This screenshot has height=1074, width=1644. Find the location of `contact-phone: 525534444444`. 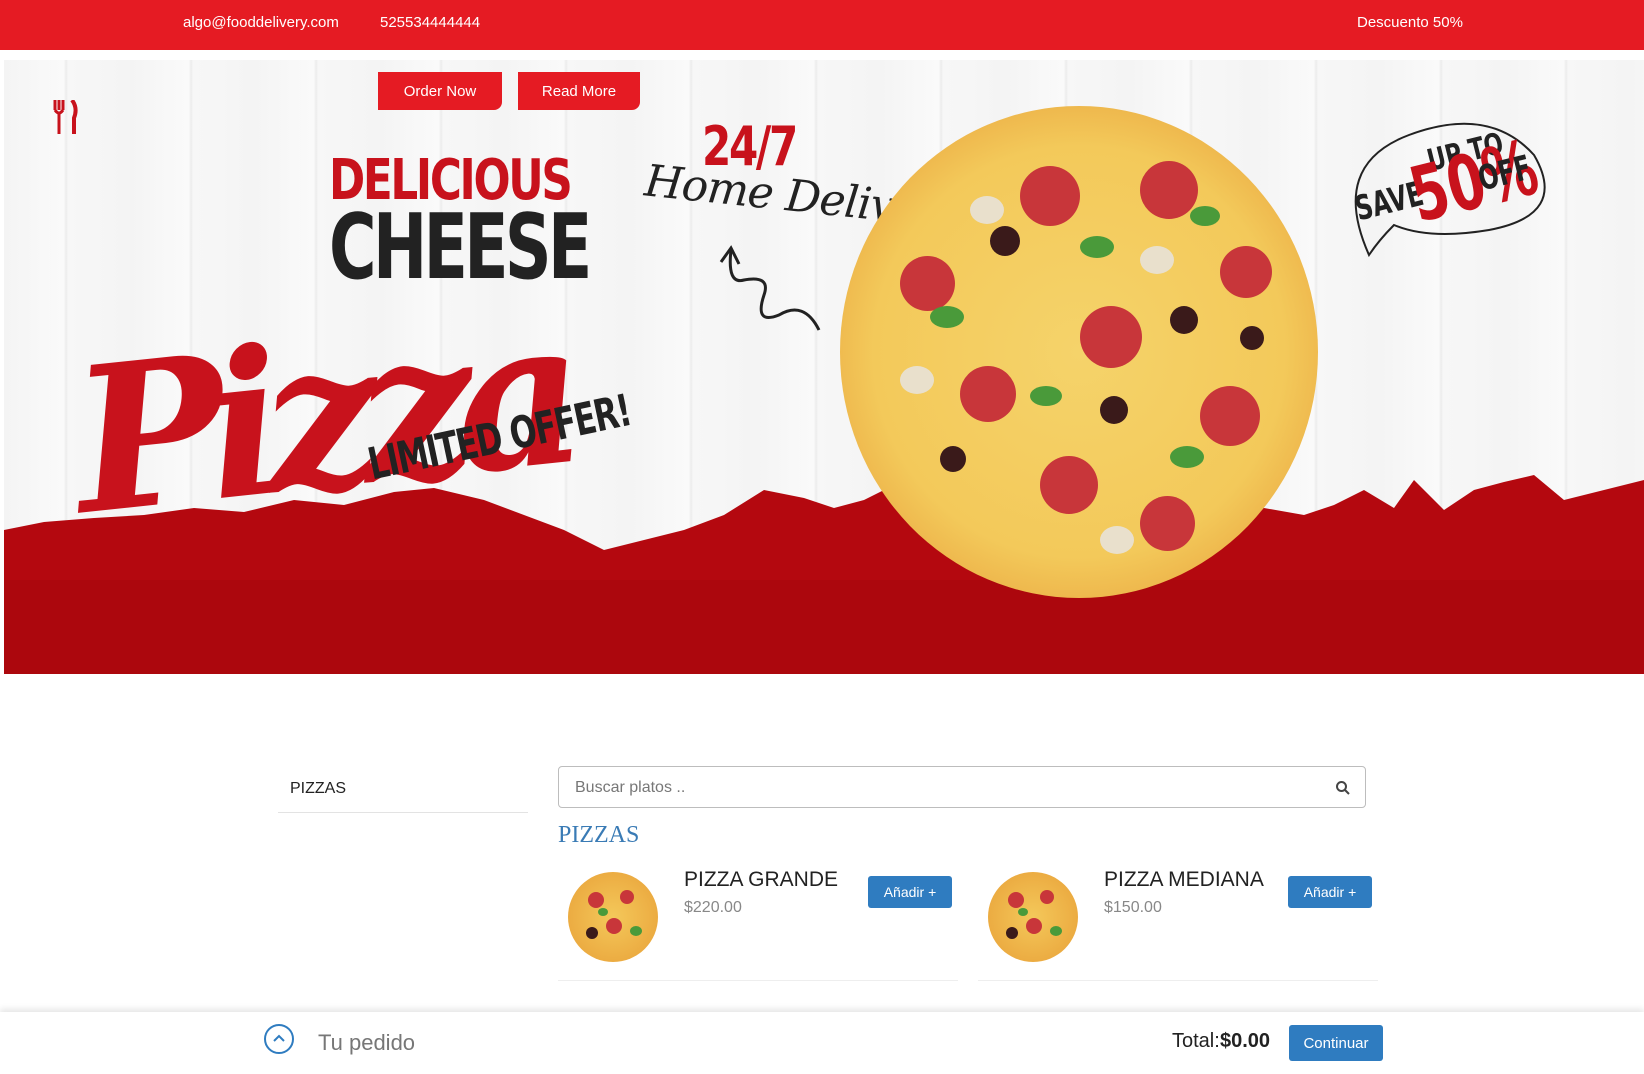

contact-phone: 525534444444 is located at coordinates (430, 22).